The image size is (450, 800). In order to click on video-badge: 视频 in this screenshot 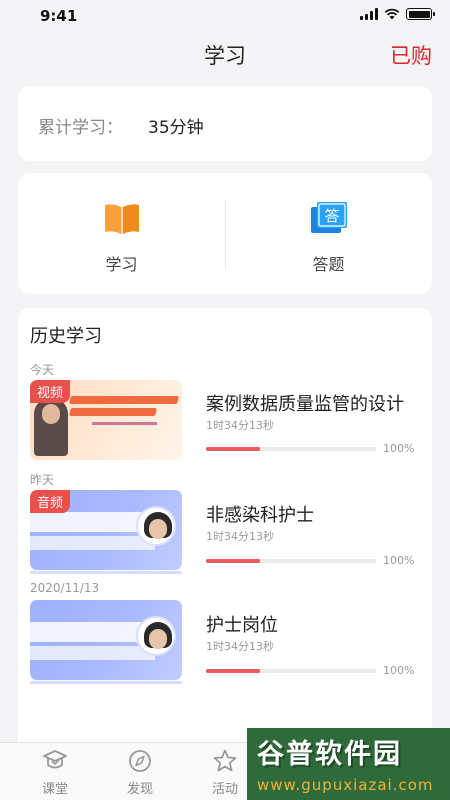, I will do `click(50, 391)`.